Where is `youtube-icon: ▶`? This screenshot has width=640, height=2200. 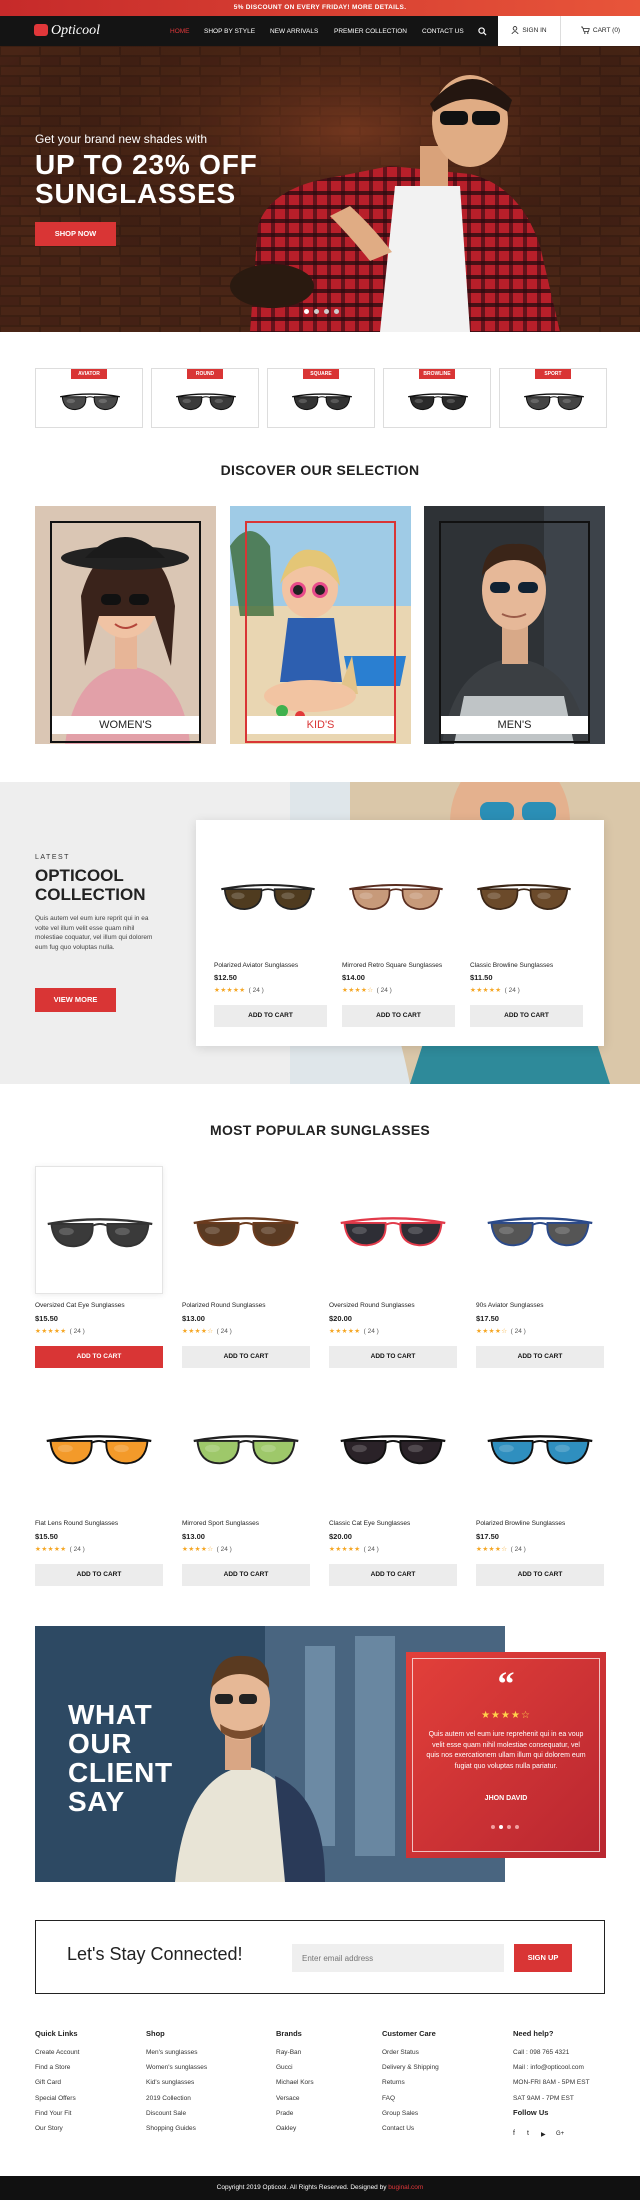
youtube-icon: ▶ is located at coordinates (543, 2134).